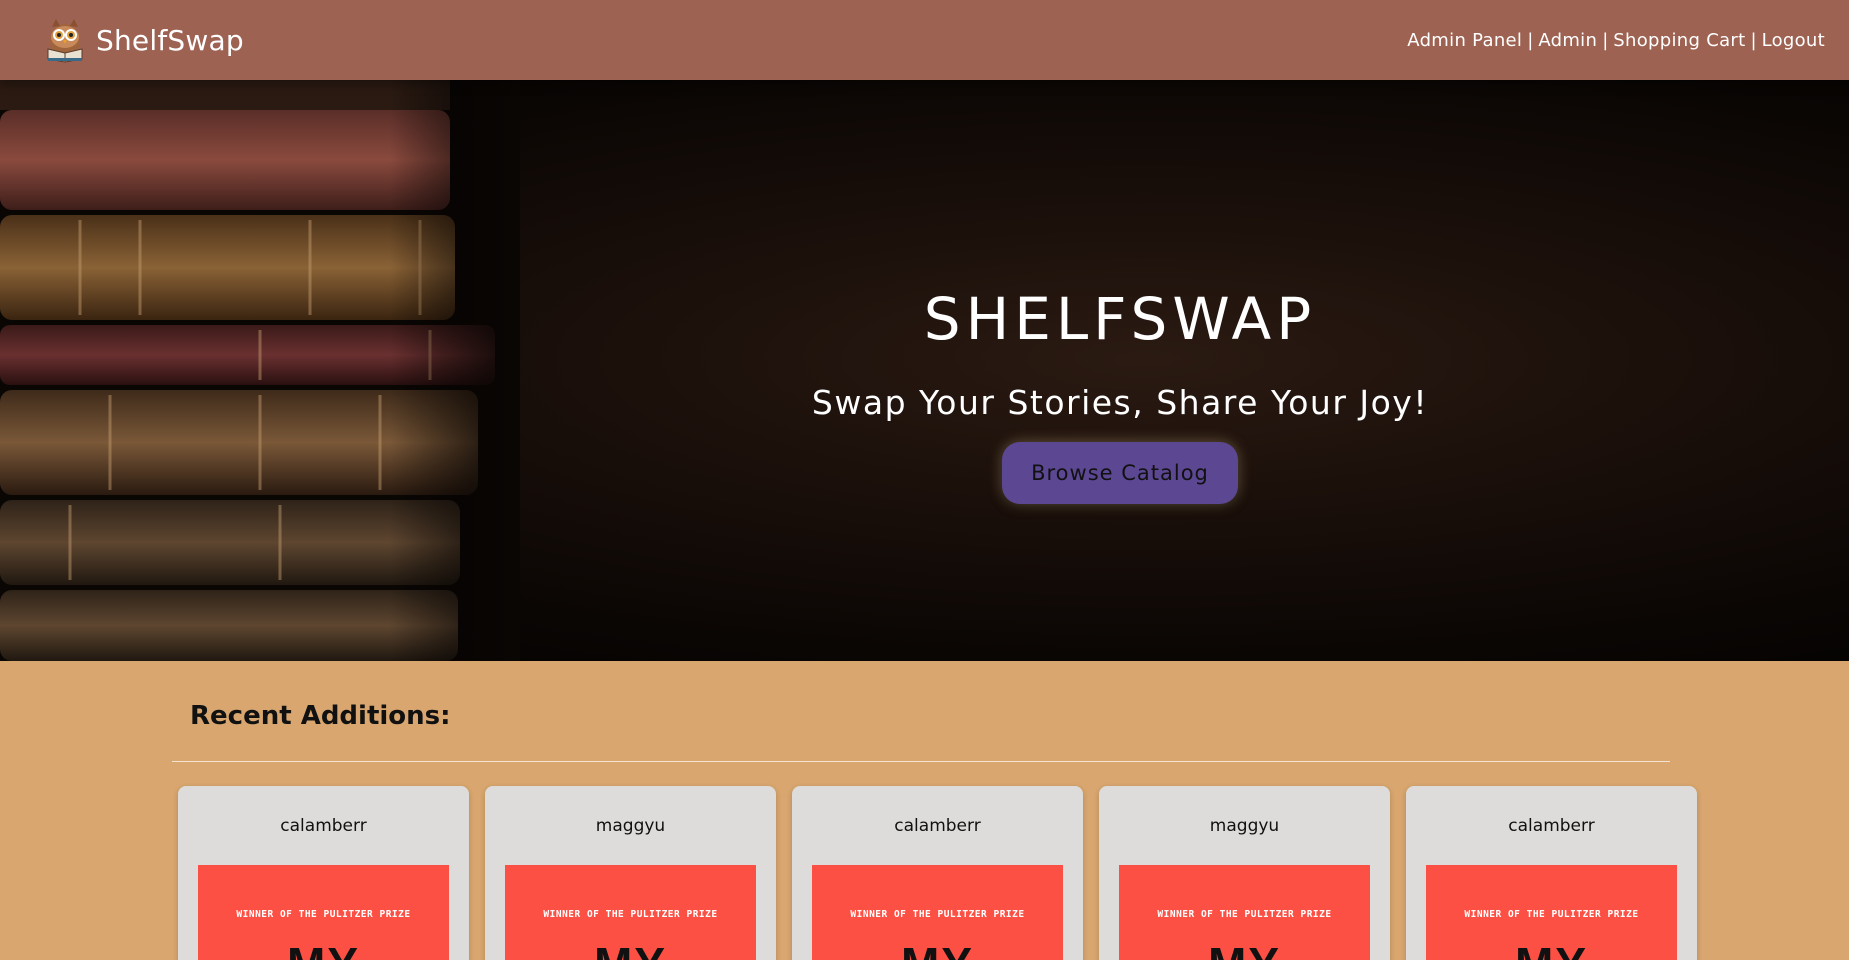  I want to click on brand: ShelfSwap, so click(142, 40).